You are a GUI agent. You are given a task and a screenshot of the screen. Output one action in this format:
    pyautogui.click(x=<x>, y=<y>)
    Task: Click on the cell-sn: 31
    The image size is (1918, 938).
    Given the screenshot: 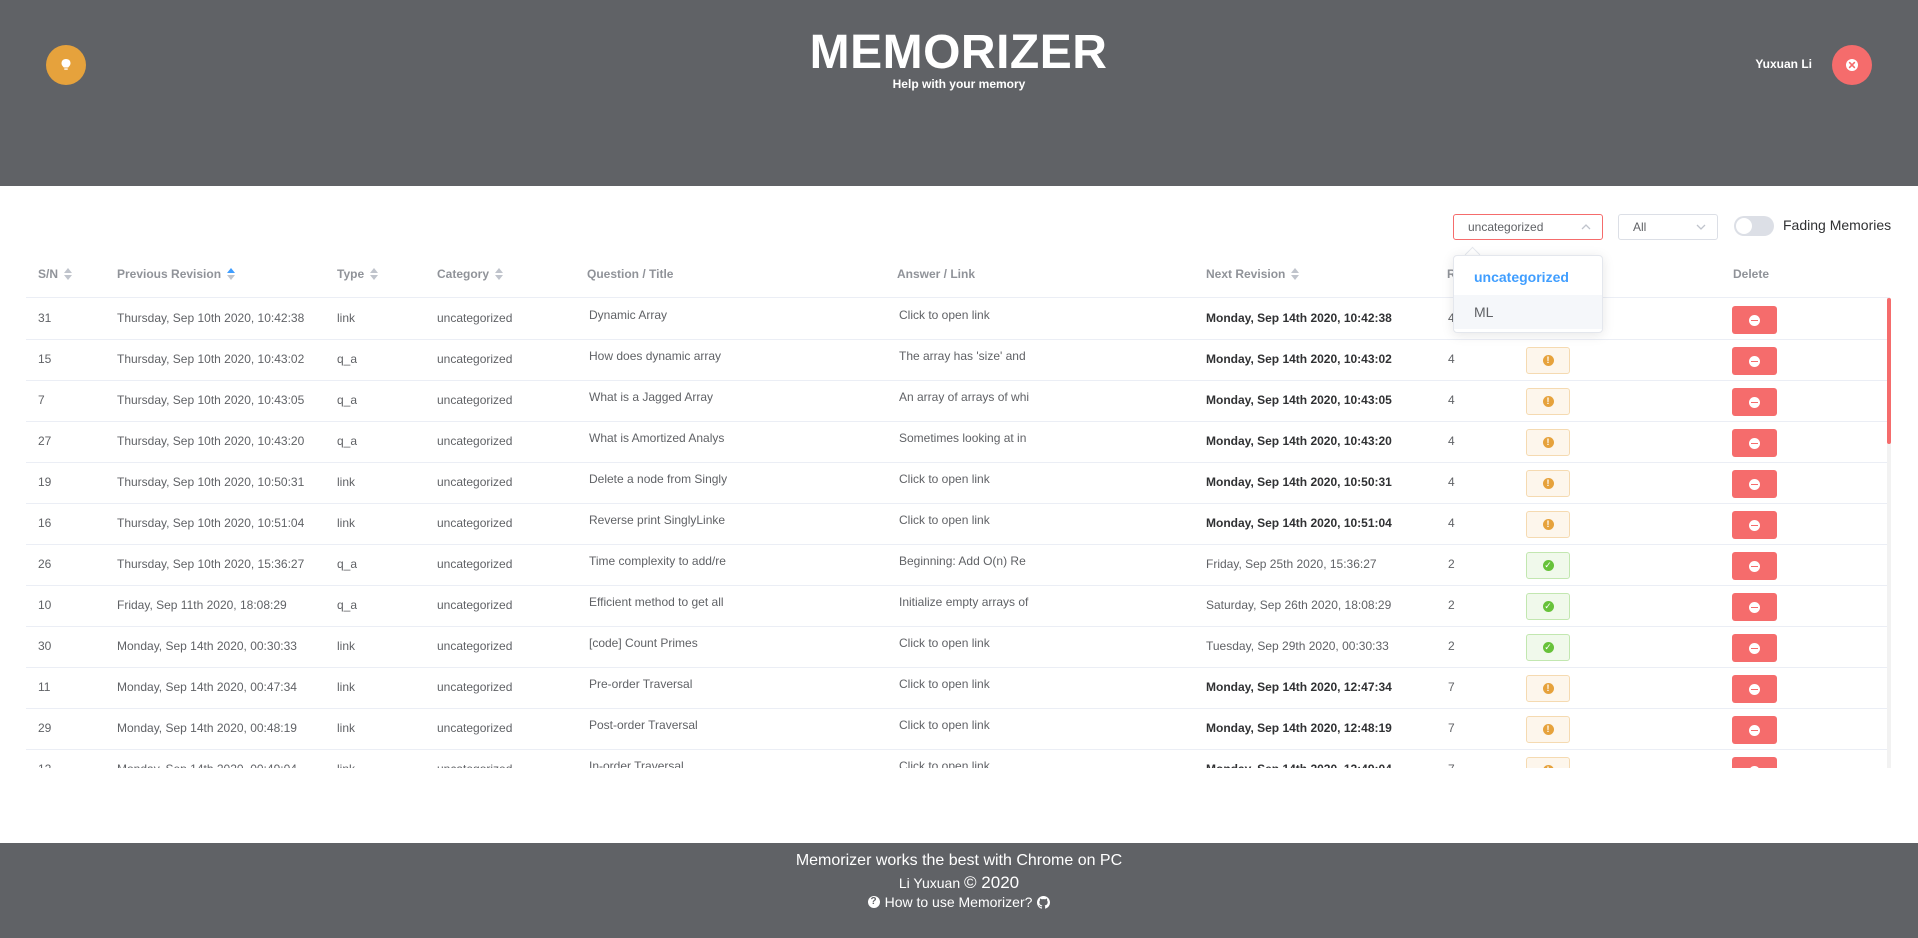 What is the action you would take?
    pyautogui.click(x=45, y=318)
    